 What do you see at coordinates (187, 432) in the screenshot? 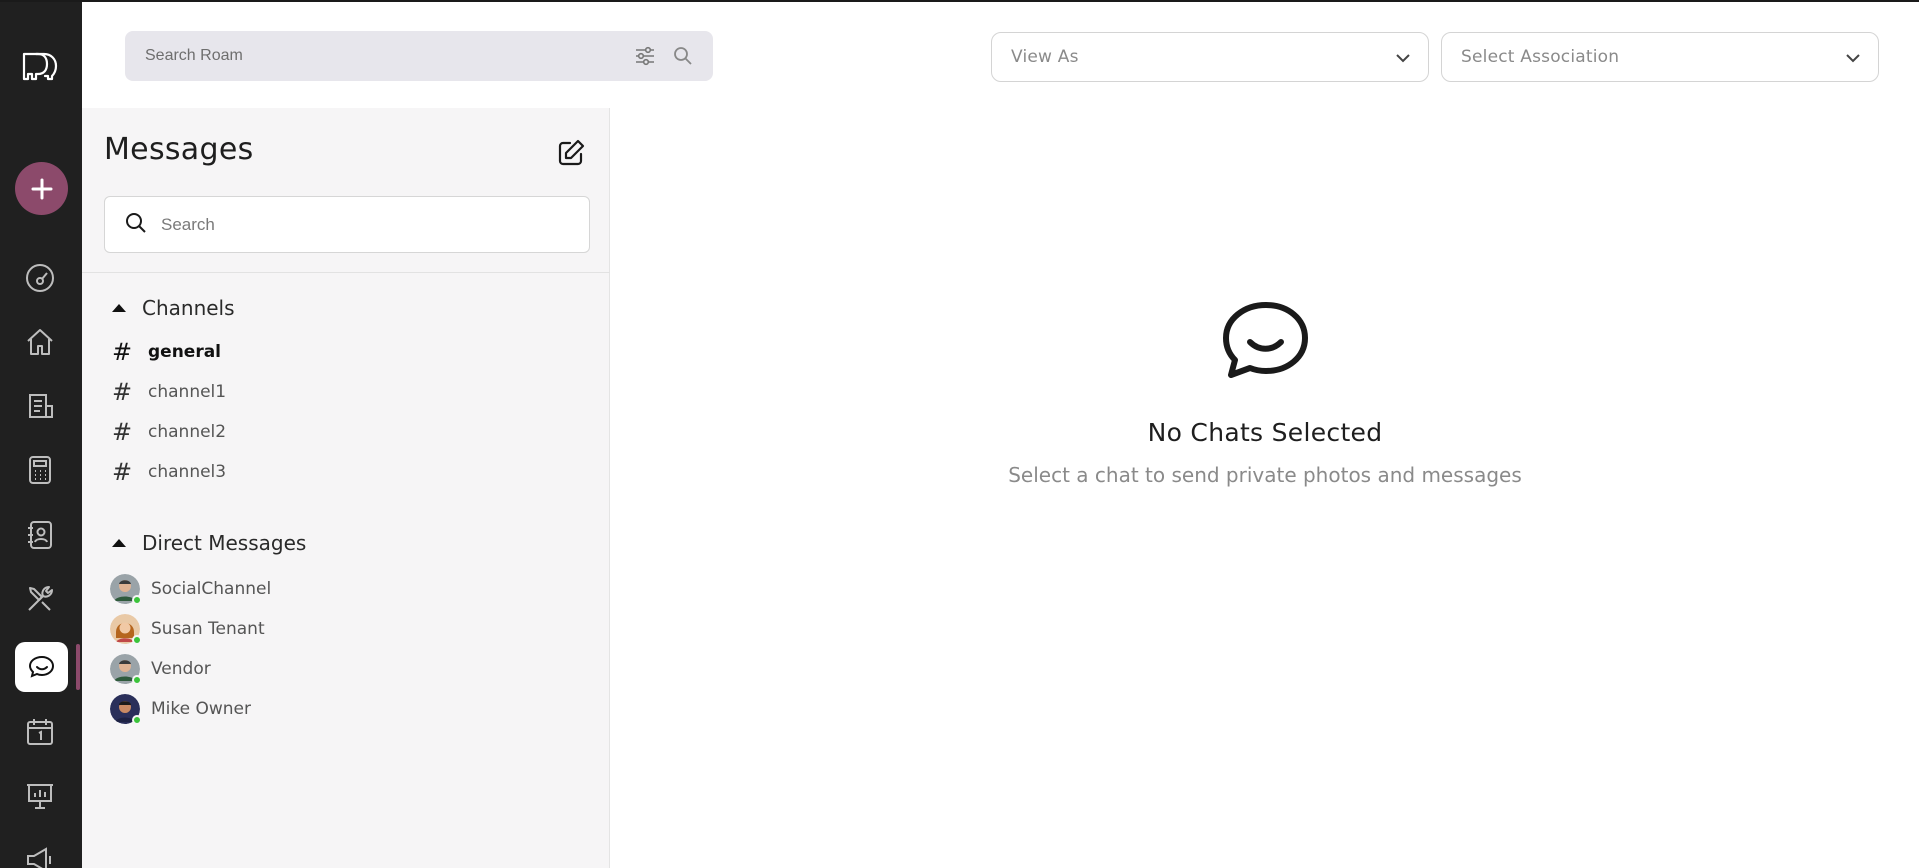
I see `channel-name: channel2` at bounding box center [187, 432].